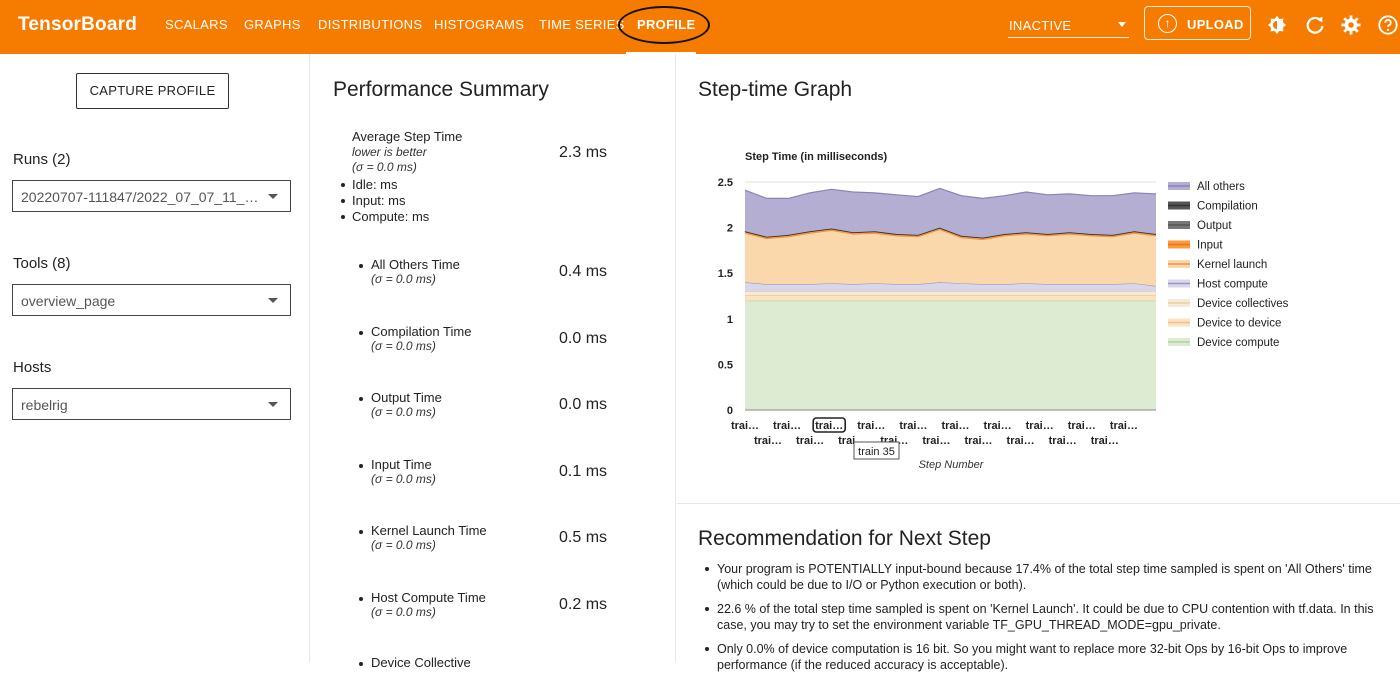 This screenshot has height=673, width=1400. I want to click on legend-label: All others, so click(1221, 187).